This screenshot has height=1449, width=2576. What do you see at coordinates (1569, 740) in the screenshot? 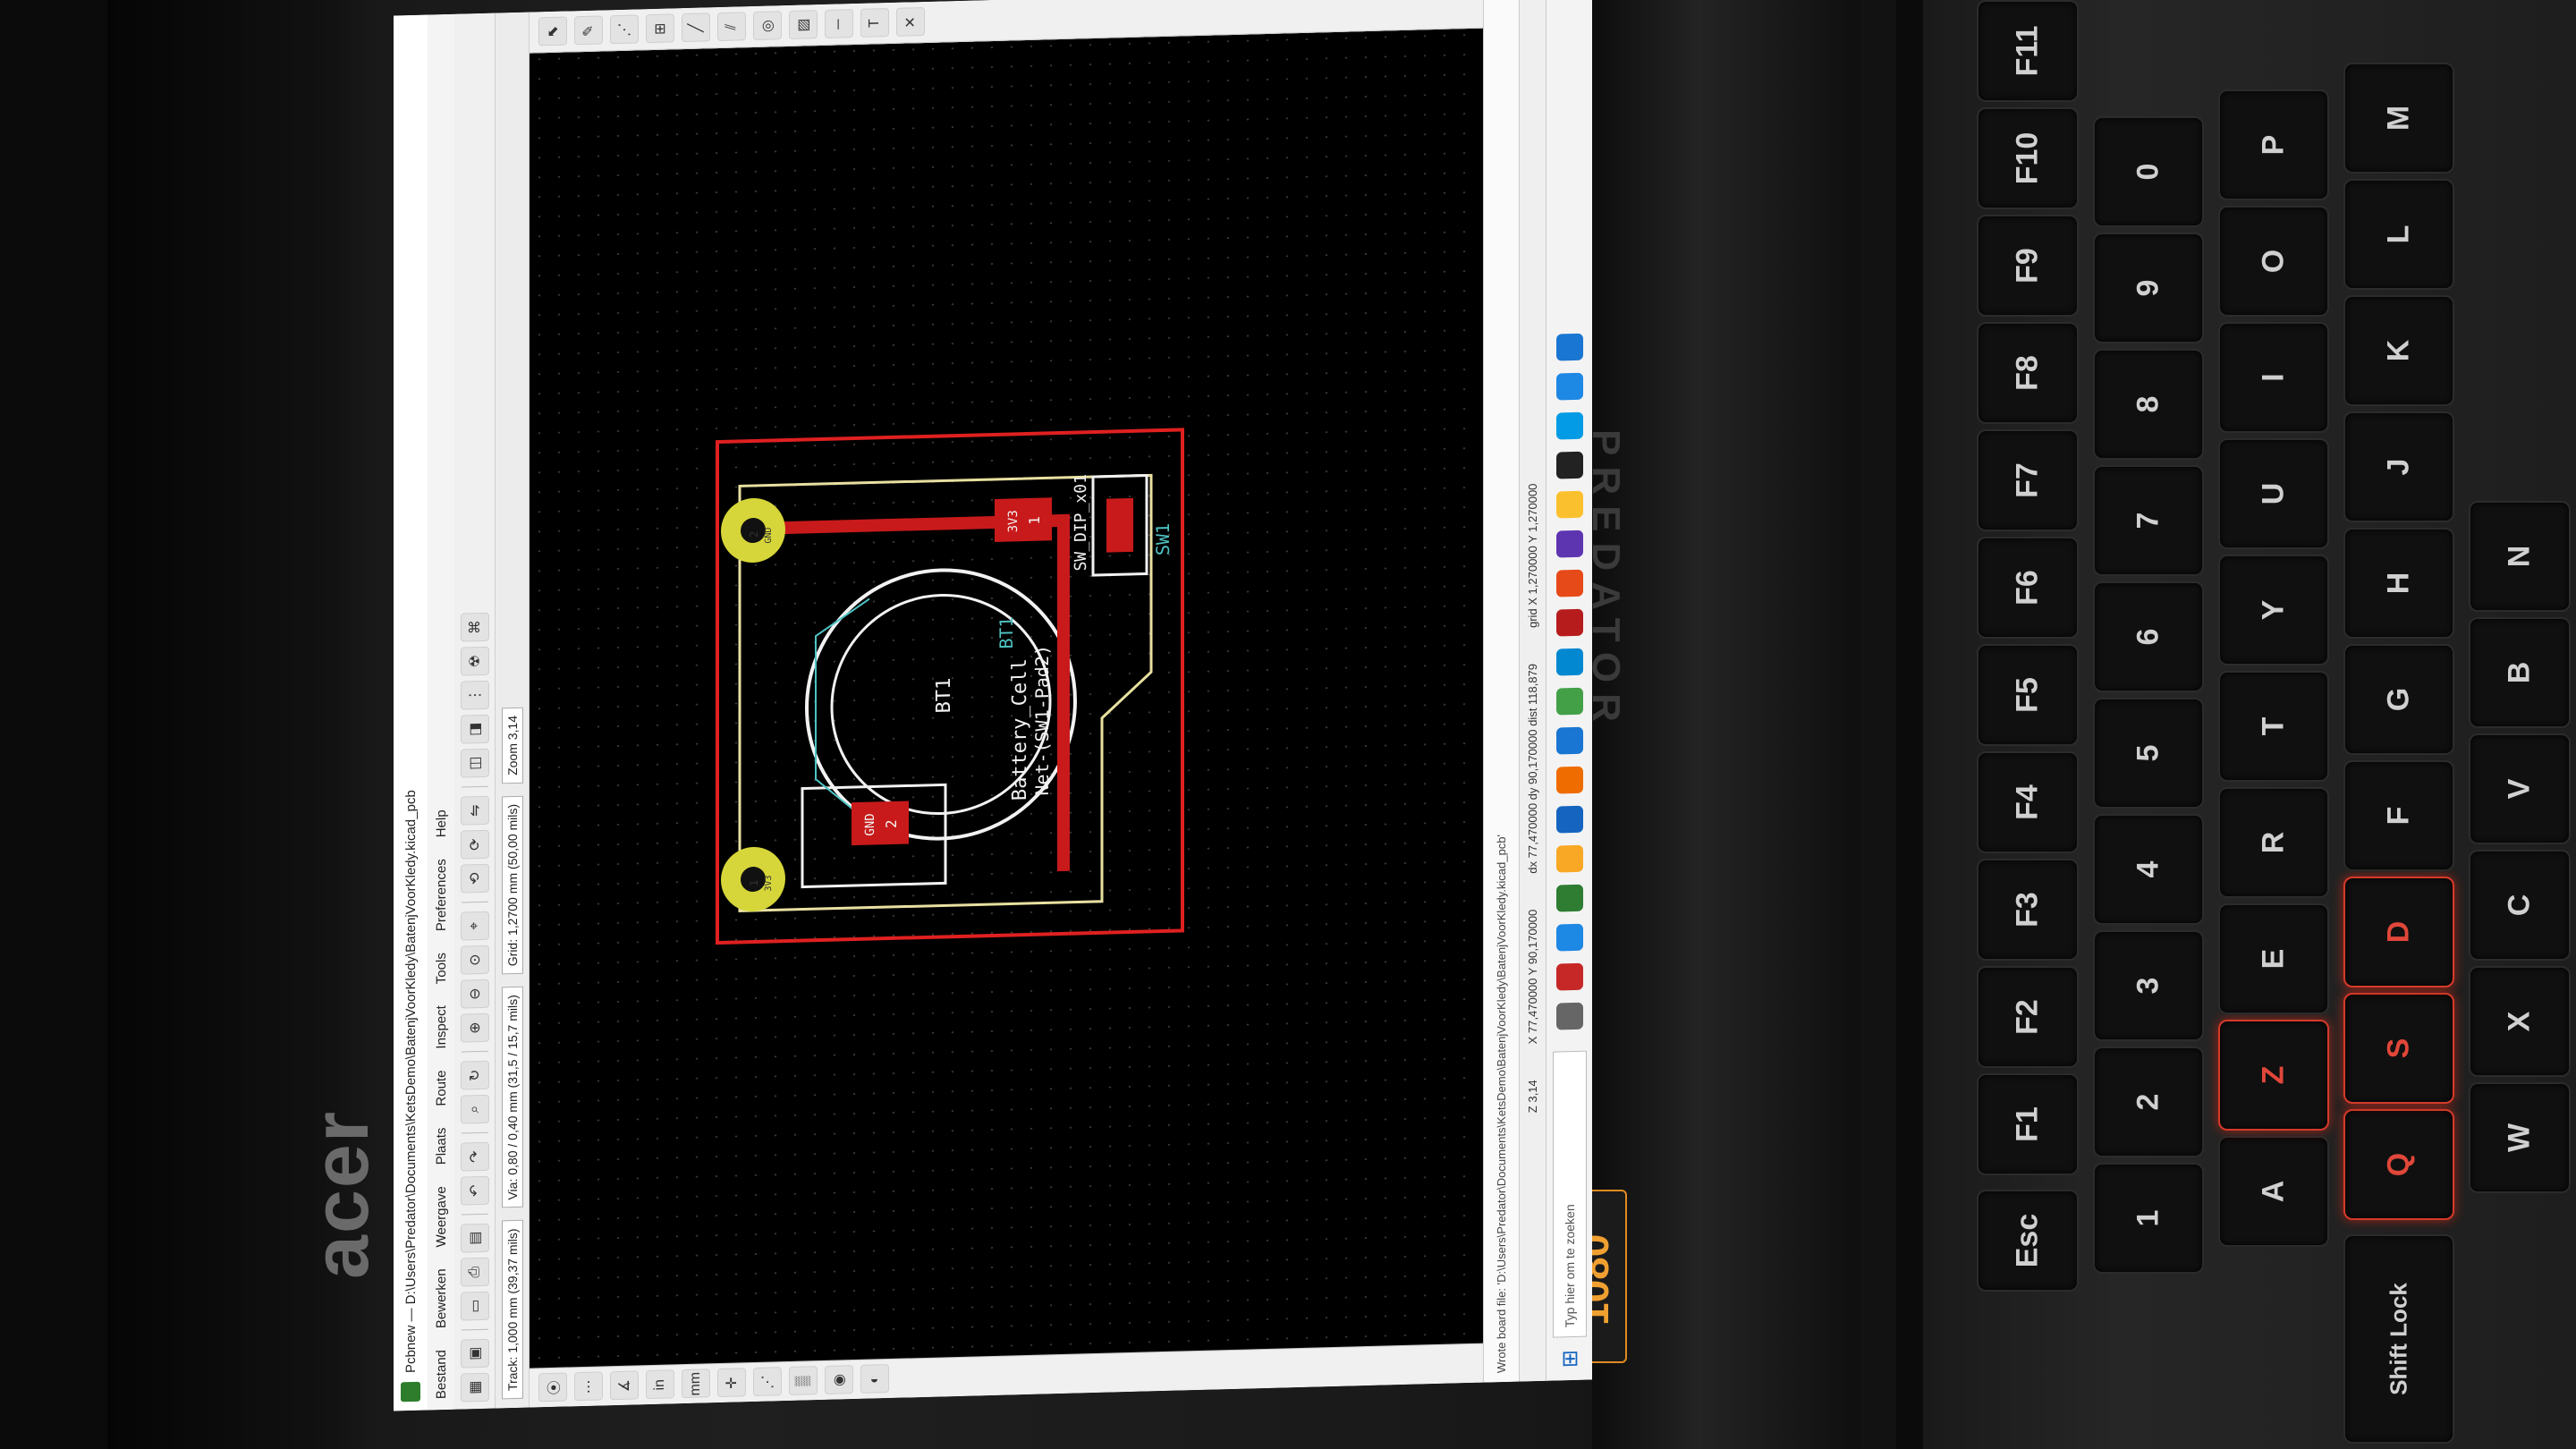
I see `vlc-icon` at bounding box center [1569, 740].